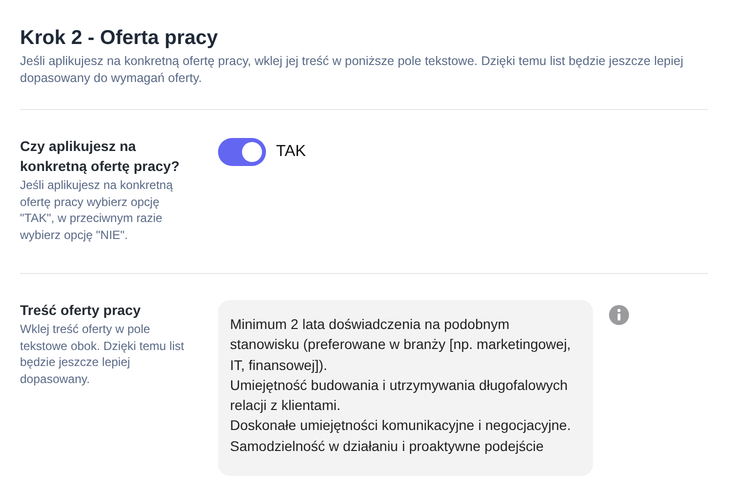 This screenshot has height=480, width=730. Describe the element at coordinates (119, 38) in the screenshot. I see `section-title: Krok 2 - Oferta pracy` at that location.